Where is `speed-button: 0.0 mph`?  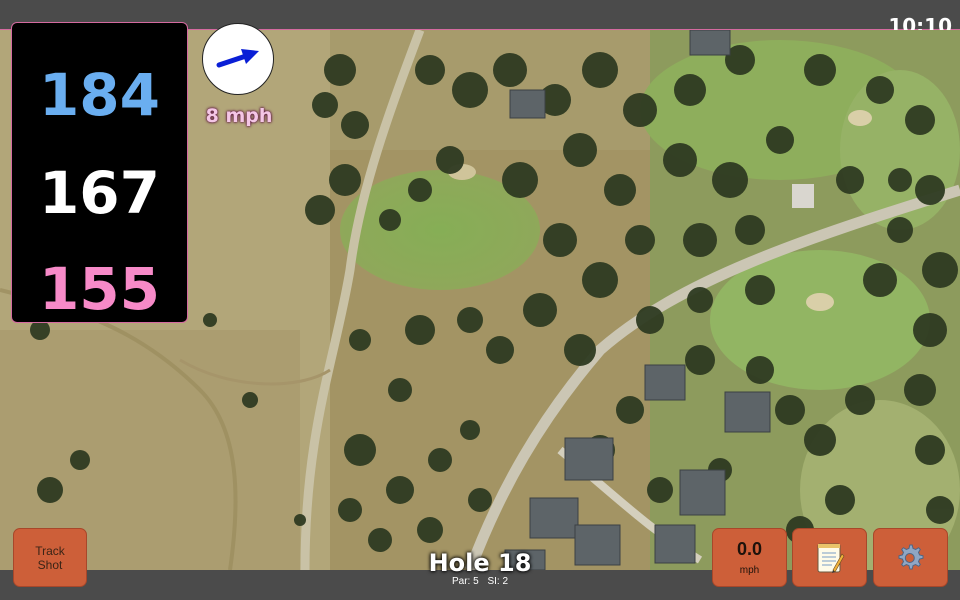
speed-button: 0.0 mph is located at coordinates (749, 557).